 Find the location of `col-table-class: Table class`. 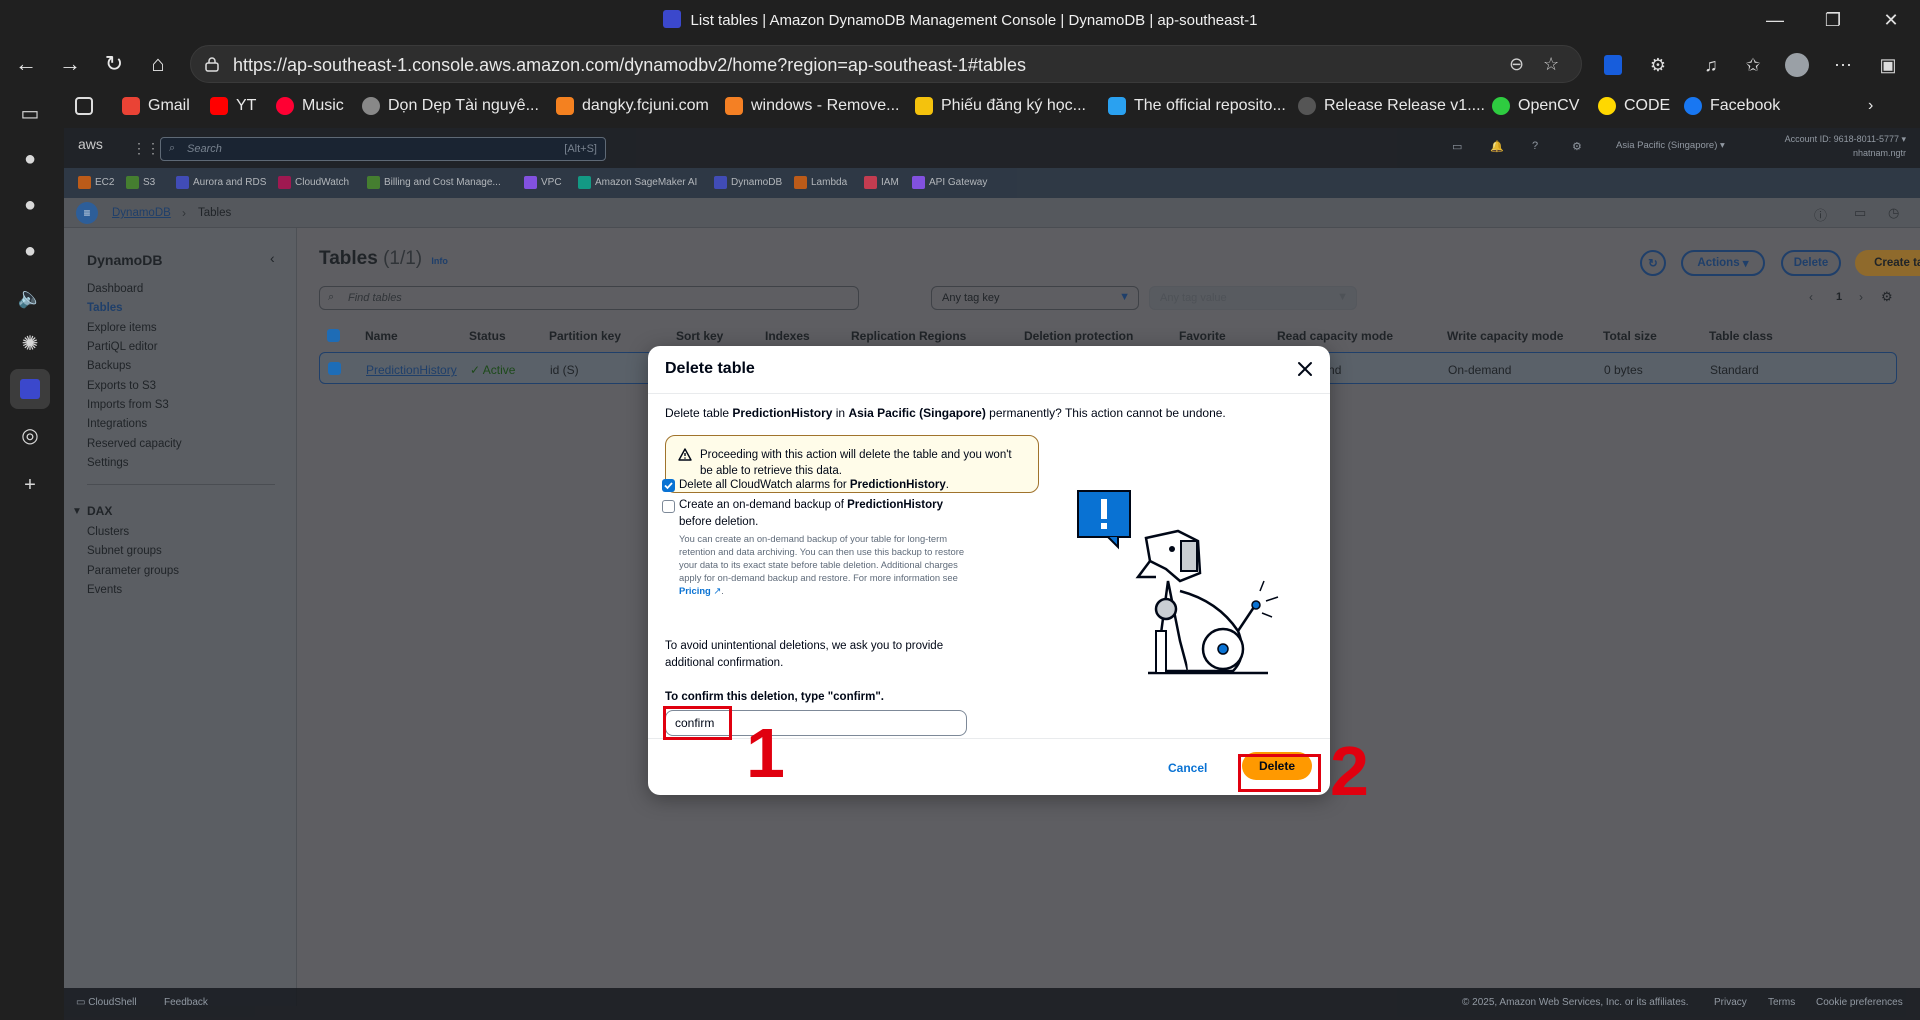

col-table-class: Table class is located at coordinates (1741, 336).